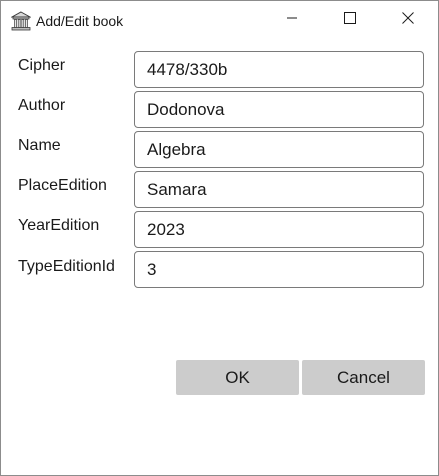 This screenshot has width=439, height=476. I want to click on ok-button: OK, so click(237, 377).